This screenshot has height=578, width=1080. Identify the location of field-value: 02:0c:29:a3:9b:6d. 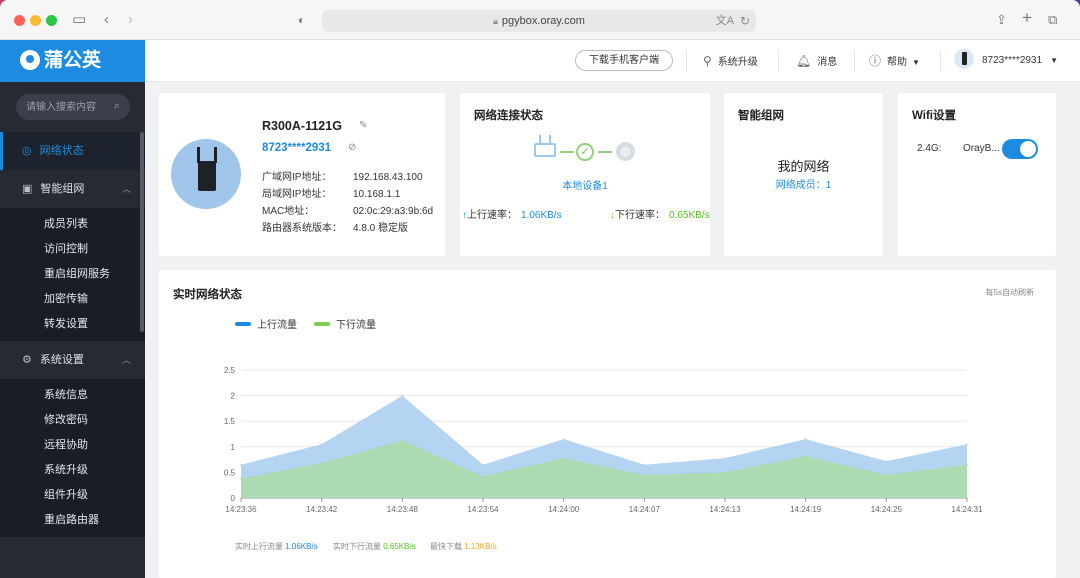
(393, 211).